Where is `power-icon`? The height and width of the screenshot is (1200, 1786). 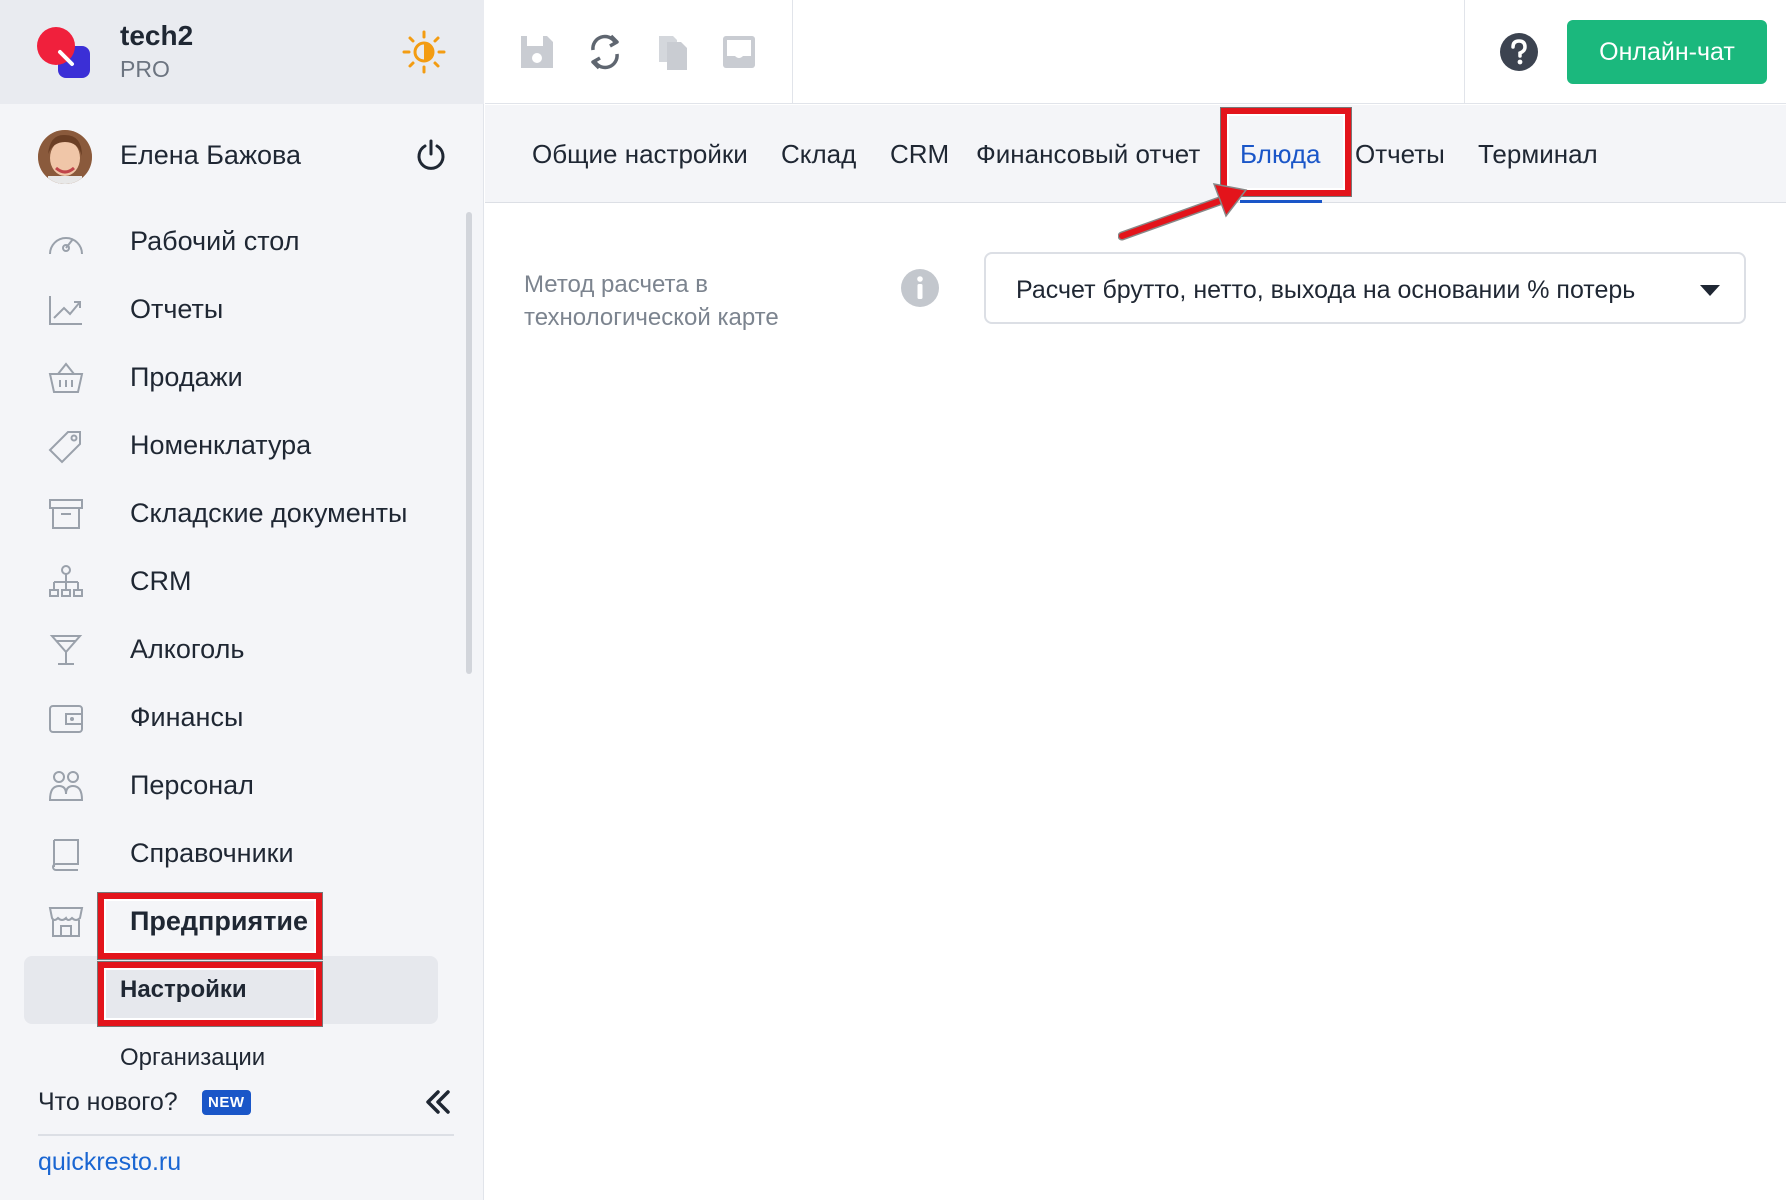 power-icon is located at coordinates (431, 155).